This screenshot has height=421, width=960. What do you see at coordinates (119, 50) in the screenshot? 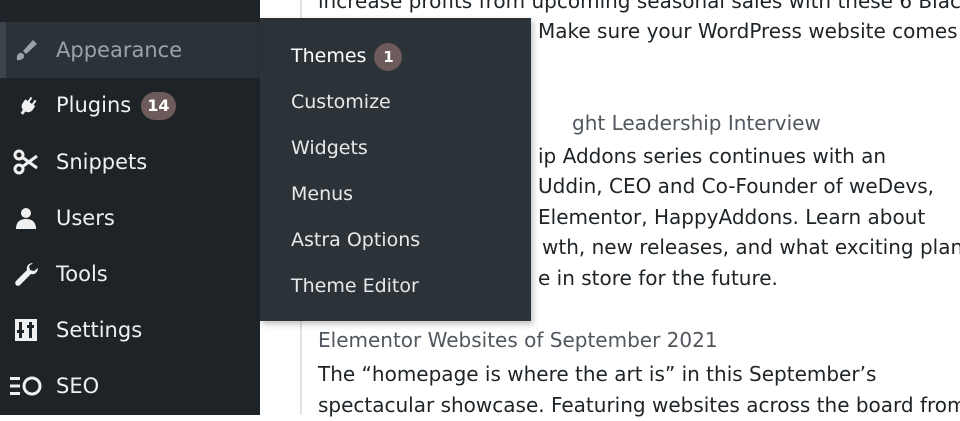
I see `sidebar-item-label: Appearance` at bounding box center [119, 50].